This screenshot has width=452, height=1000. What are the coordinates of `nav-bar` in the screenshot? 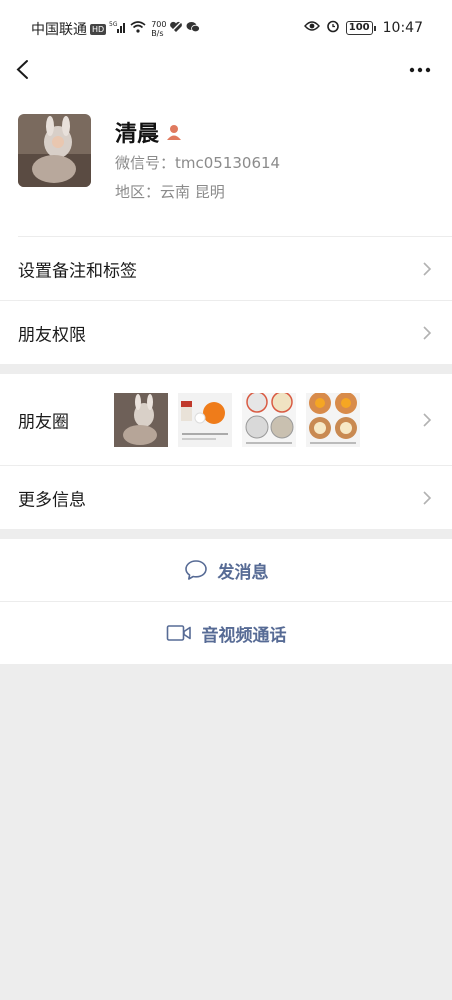 It's located at (226, 80).